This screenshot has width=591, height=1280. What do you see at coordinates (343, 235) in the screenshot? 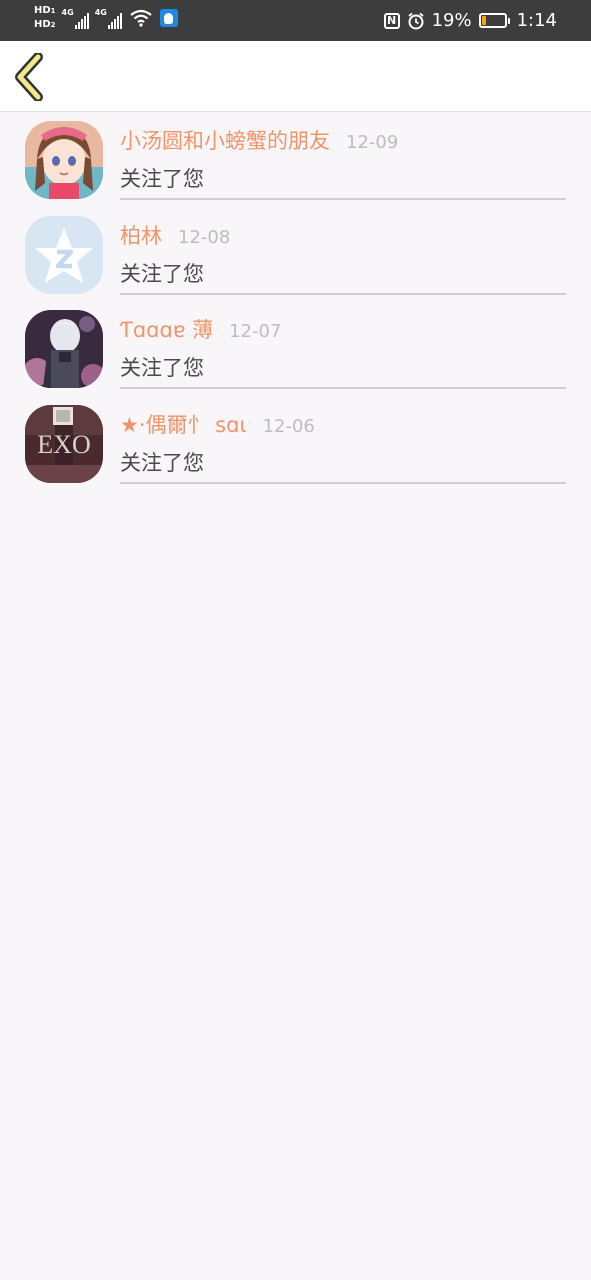
I see `name-line: 柏林 12-08` at bounding box center [343, 235].